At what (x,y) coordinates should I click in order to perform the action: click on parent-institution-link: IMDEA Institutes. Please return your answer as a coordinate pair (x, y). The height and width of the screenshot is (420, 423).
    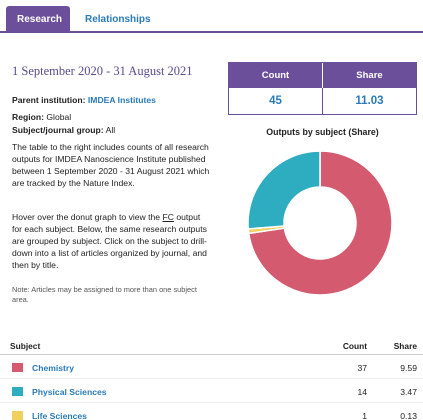
    Looking at the image, I should click on (122, 100).